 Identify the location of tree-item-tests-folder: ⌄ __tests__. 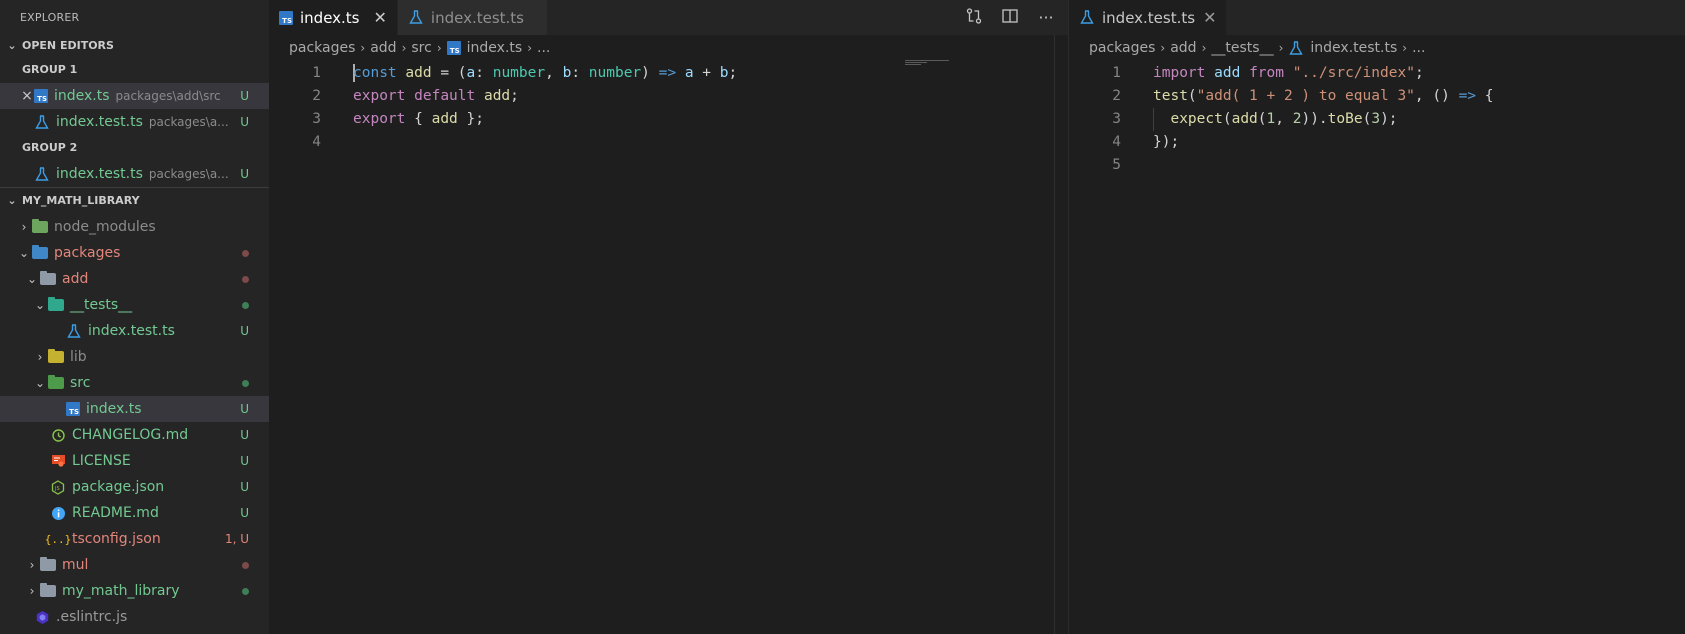
(134, 305).